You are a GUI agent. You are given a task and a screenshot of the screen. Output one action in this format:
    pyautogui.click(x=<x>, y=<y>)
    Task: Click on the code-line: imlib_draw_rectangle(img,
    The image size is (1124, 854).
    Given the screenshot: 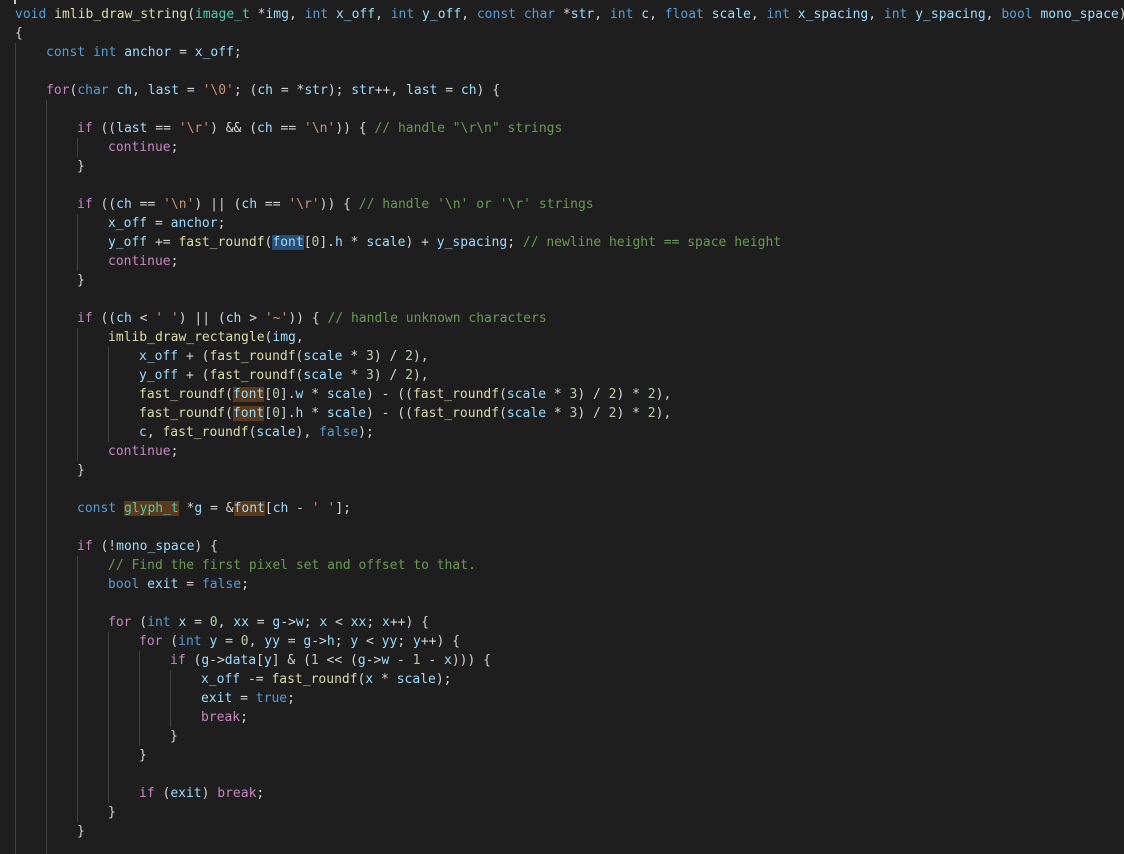 What is the action you would take?
    pyautogui.click(x=562, y=337)
    